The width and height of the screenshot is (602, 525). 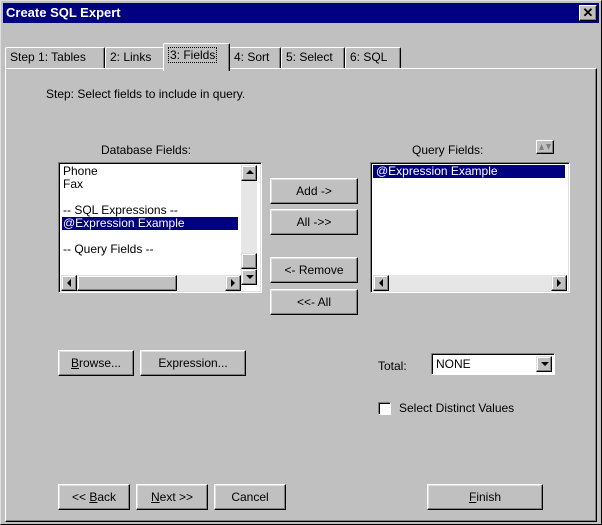 What do you see at coordinates (94, 497) in the screenshot?
I see `back-button: << Back` at bounding box center [94, 497].